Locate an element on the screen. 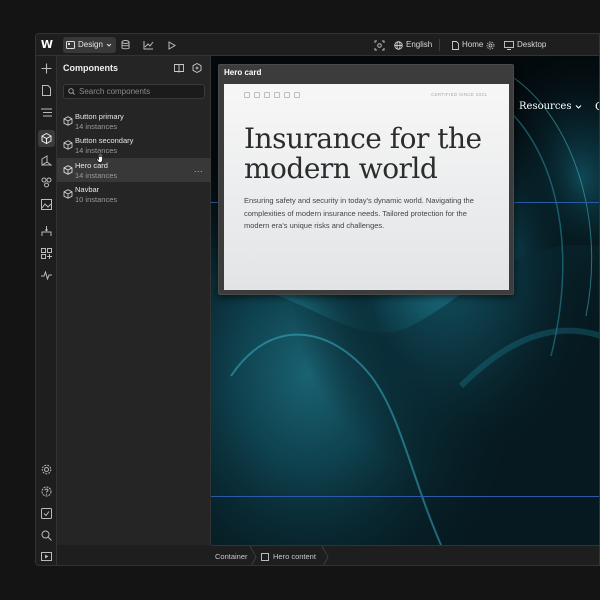  components-icon is located at coordinates (46, 138).